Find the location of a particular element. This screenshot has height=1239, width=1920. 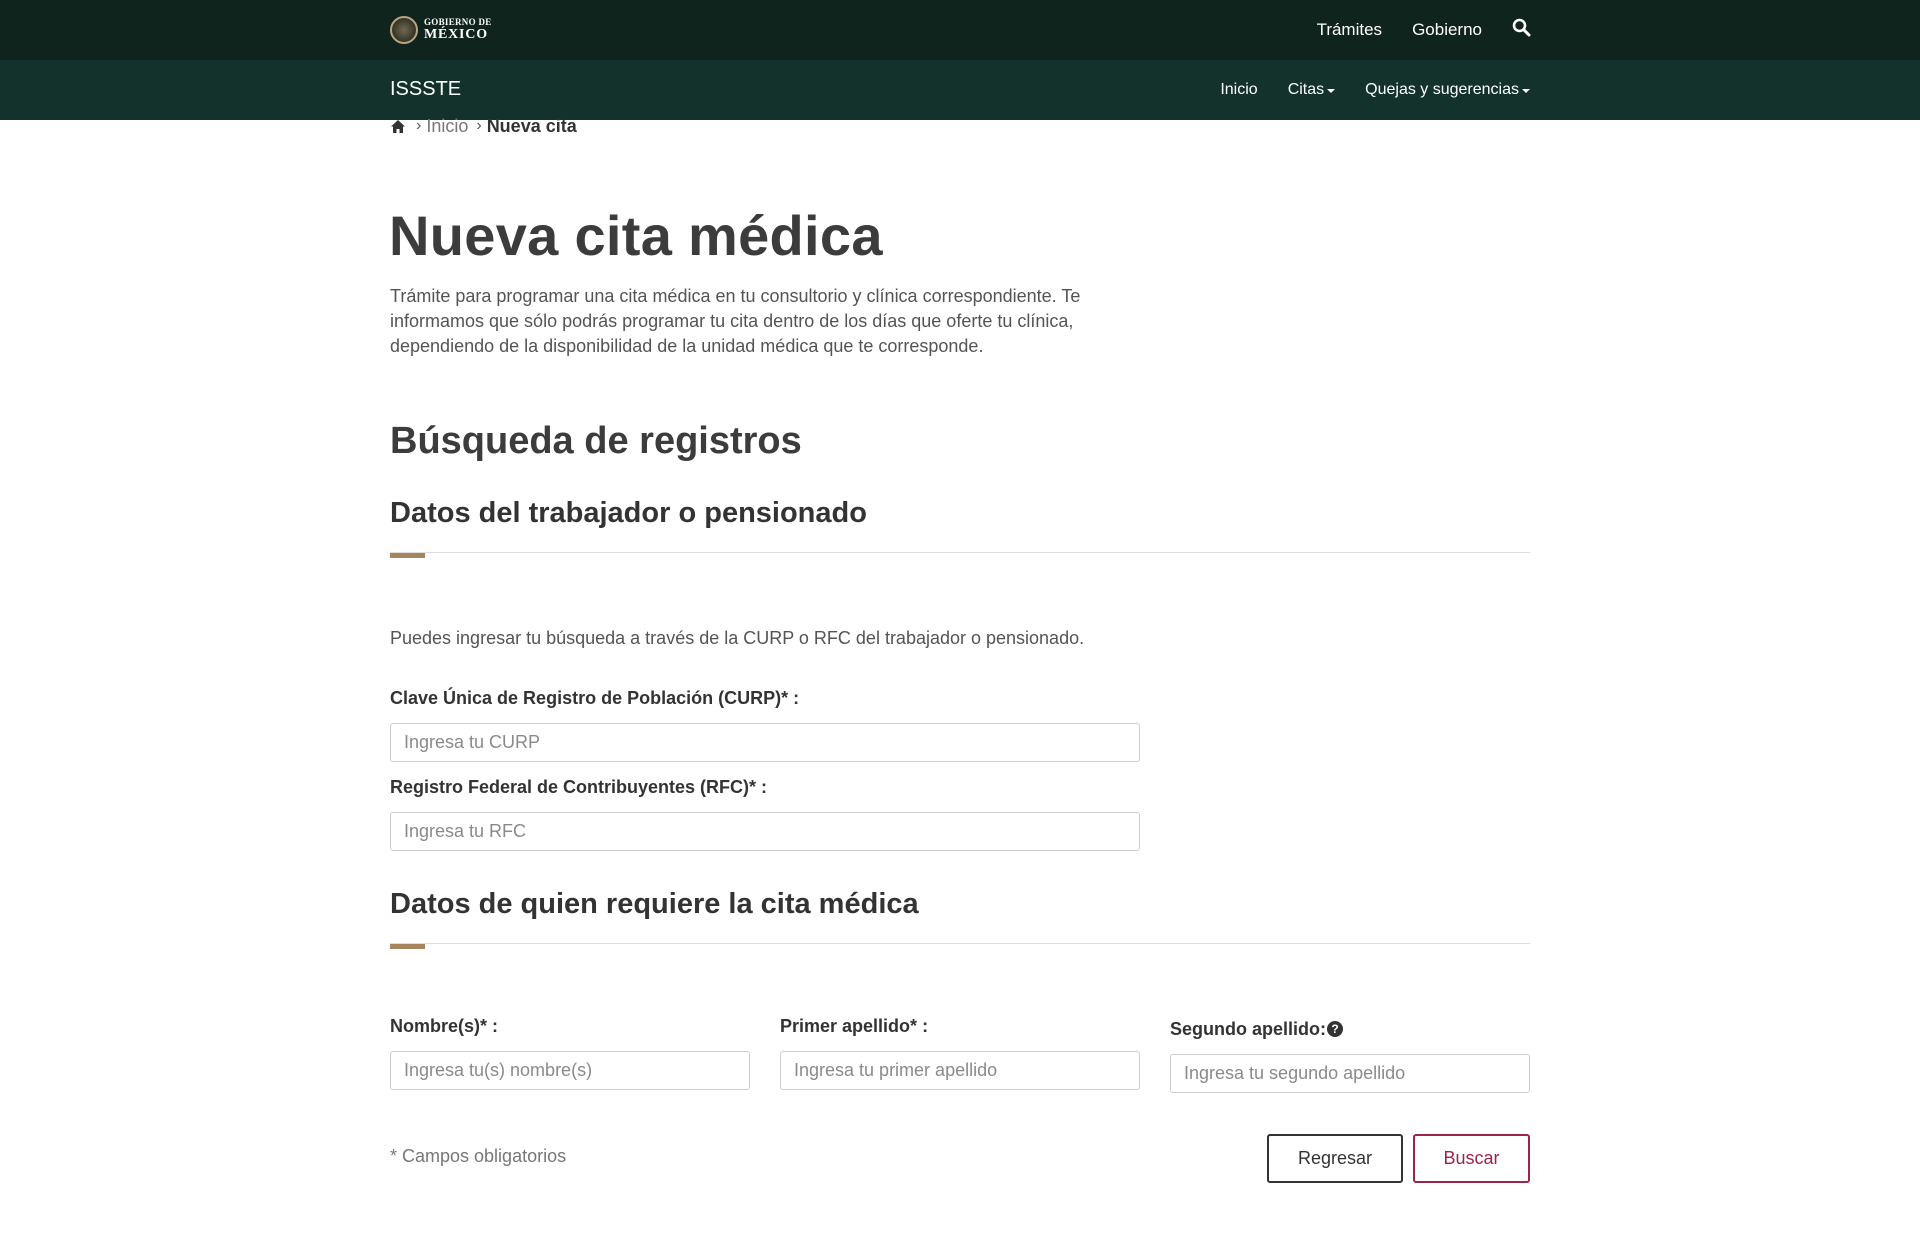

second-lastname-label-text: Segundo apellido: is located at coordinates (1248, 1029).